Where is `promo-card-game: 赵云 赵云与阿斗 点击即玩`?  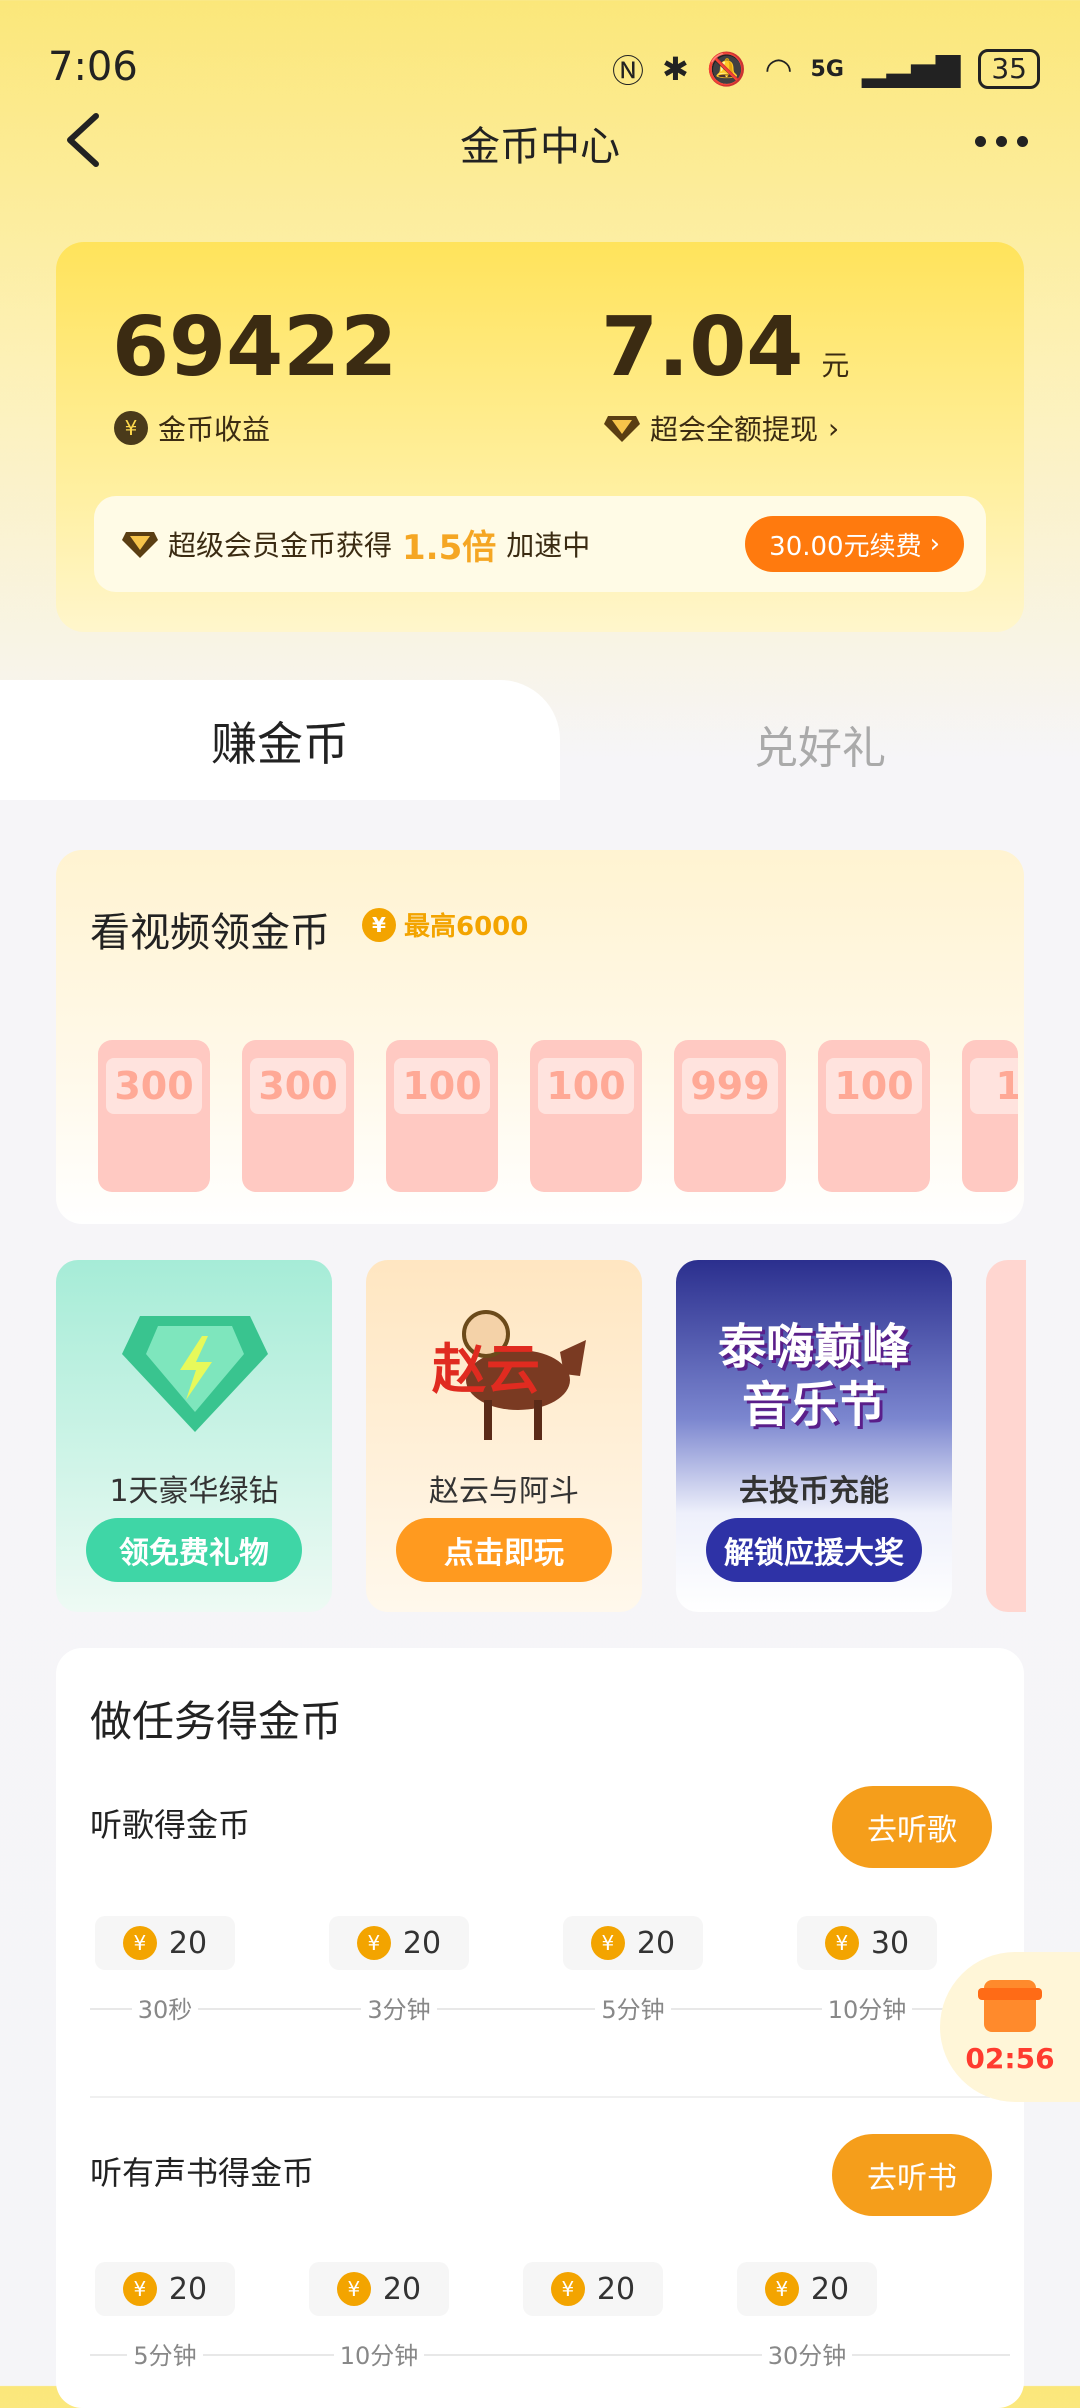 promo-card-game: 赵云 赵云与阿斗 点击即玩 is located at coordinates (504, 1436).